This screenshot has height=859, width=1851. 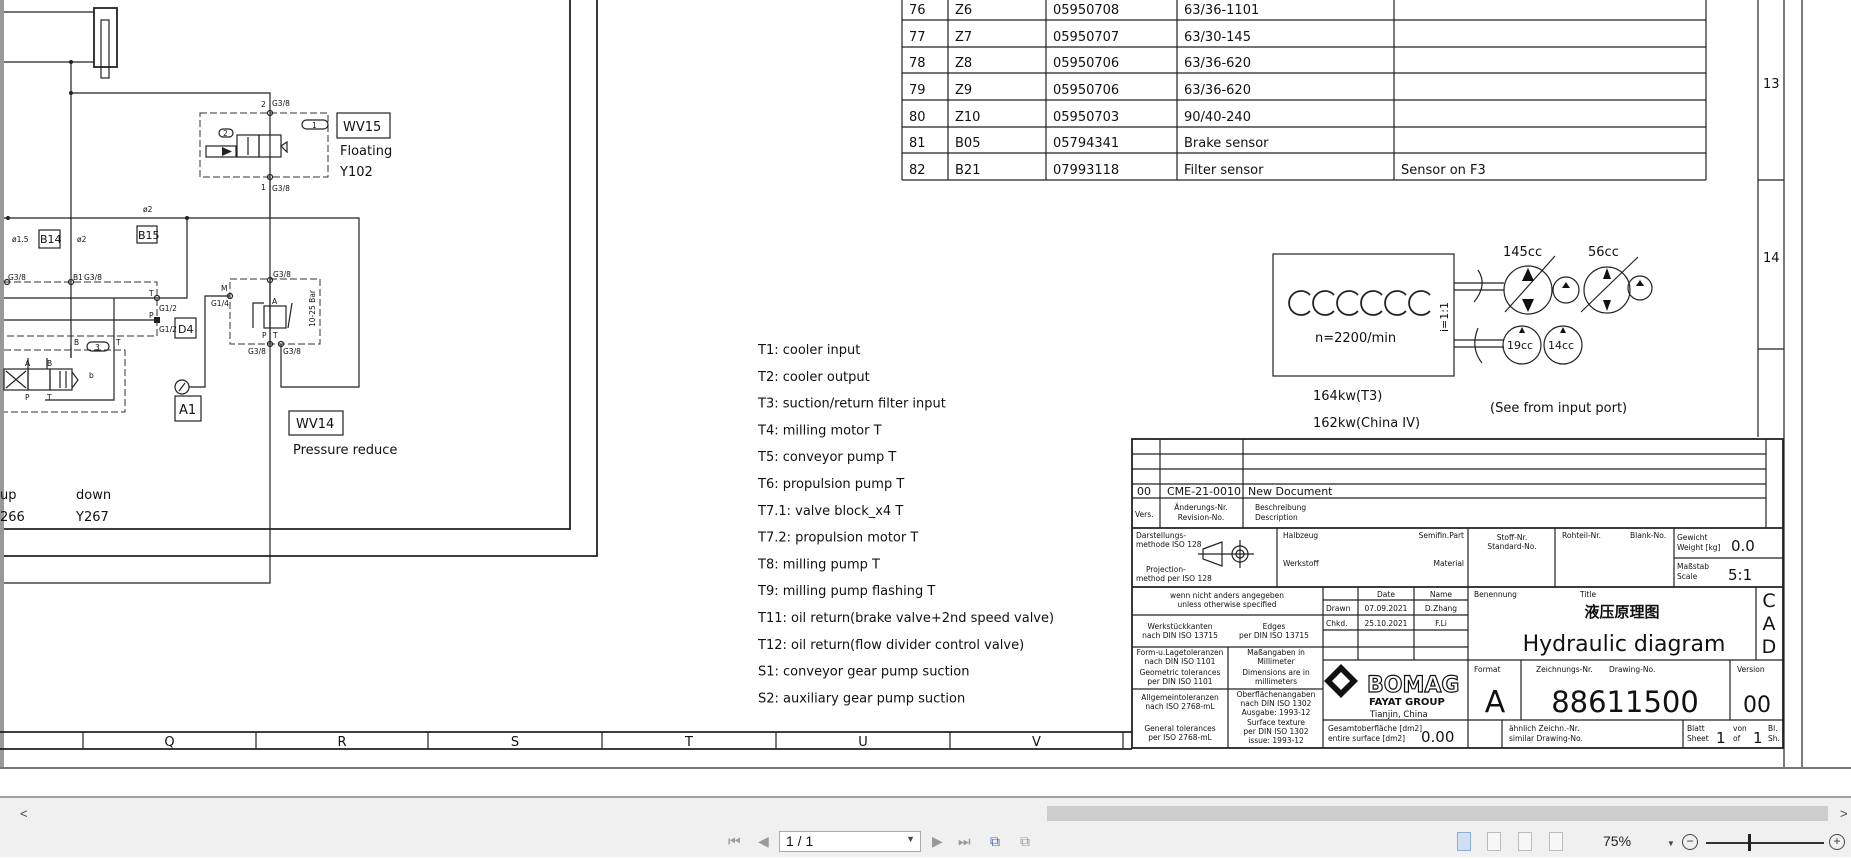 I want to click on zone-letter: S, so click(x=515, y=742).